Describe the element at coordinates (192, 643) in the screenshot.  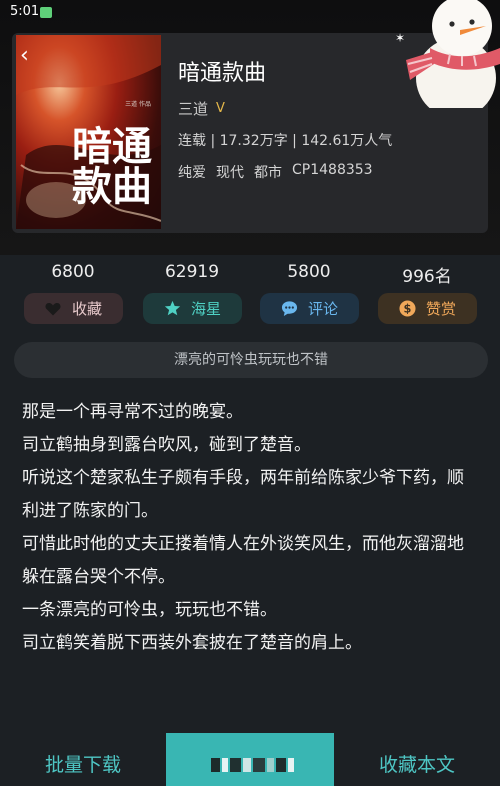
I see `excerpt-paragraph: 司立鹤笑着脱下西装外套披在了楚音的肩上。` at that location.